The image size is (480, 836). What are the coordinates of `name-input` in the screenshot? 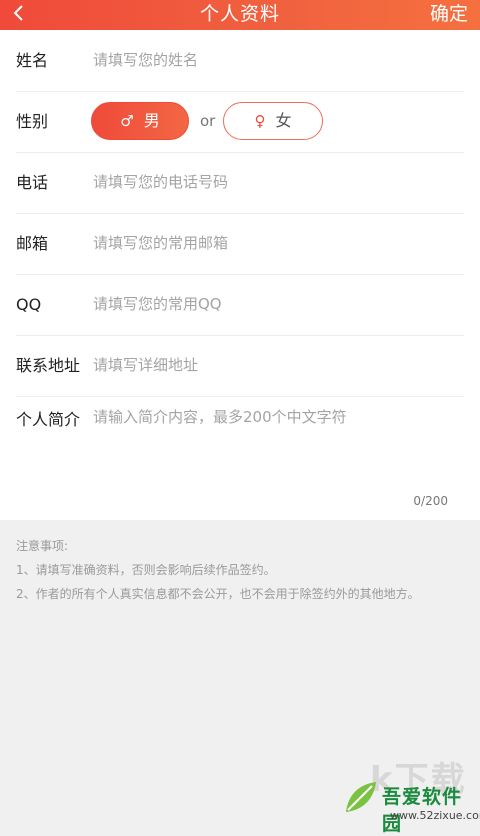 It's located at (278, 60).